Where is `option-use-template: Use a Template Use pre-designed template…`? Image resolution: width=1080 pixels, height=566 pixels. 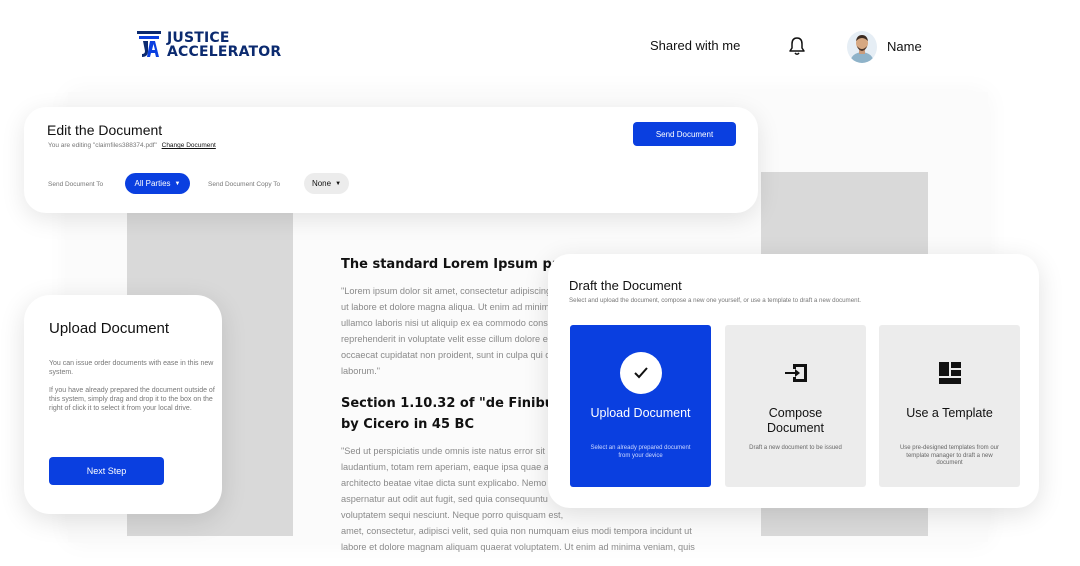
option-use-template: Use a Template Use pre-designed template… is located at coordinates (949, 406).